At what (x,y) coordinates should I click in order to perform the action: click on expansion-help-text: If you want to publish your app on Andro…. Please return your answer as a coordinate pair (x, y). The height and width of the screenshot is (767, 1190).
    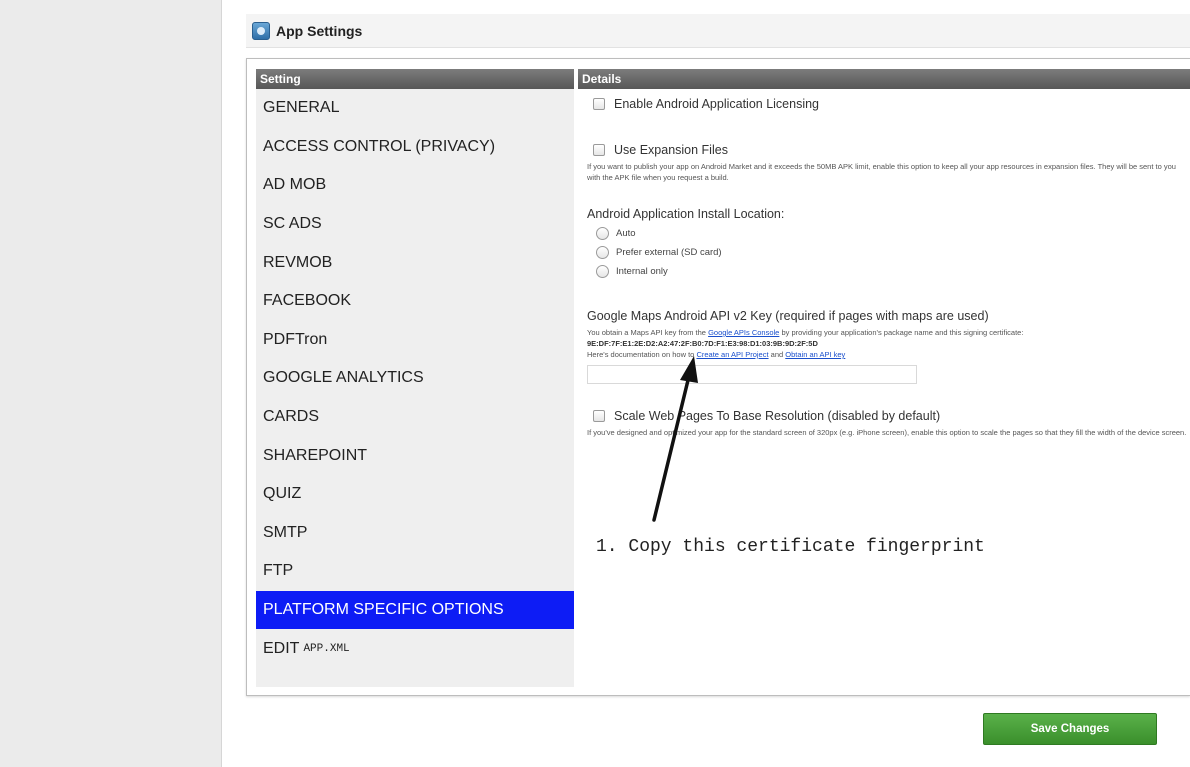
    Looking at the image, I should click on (881, 172).